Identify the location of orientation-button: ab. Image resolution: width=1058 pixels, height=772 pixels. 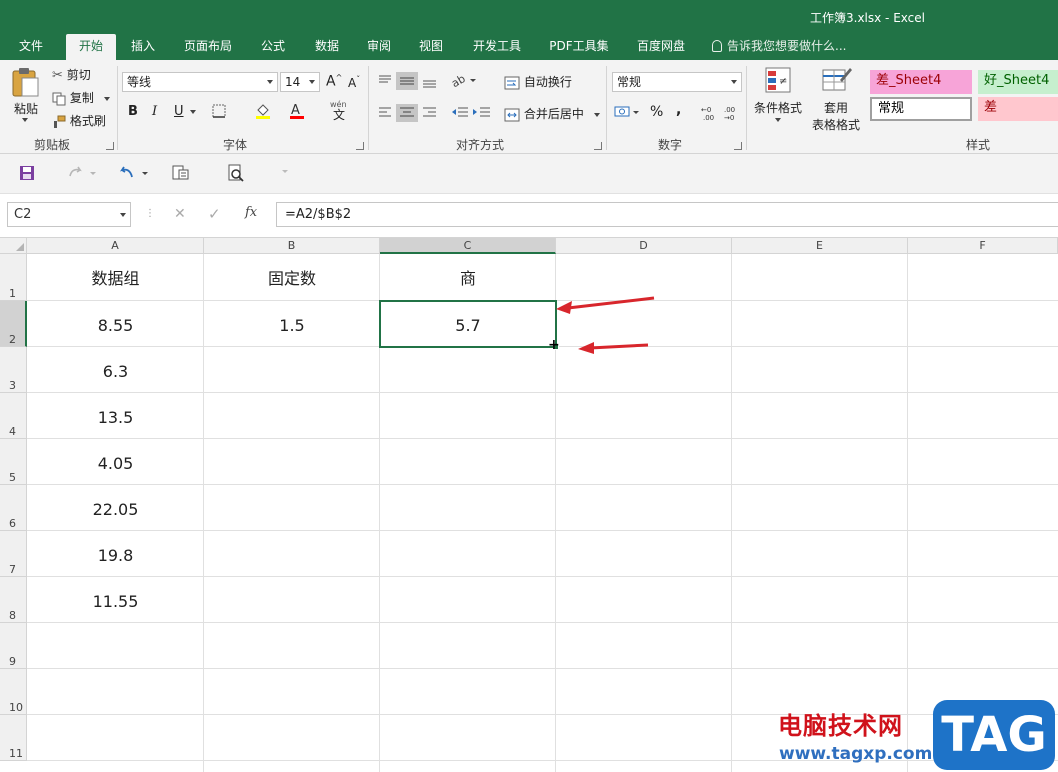
(462, 81).